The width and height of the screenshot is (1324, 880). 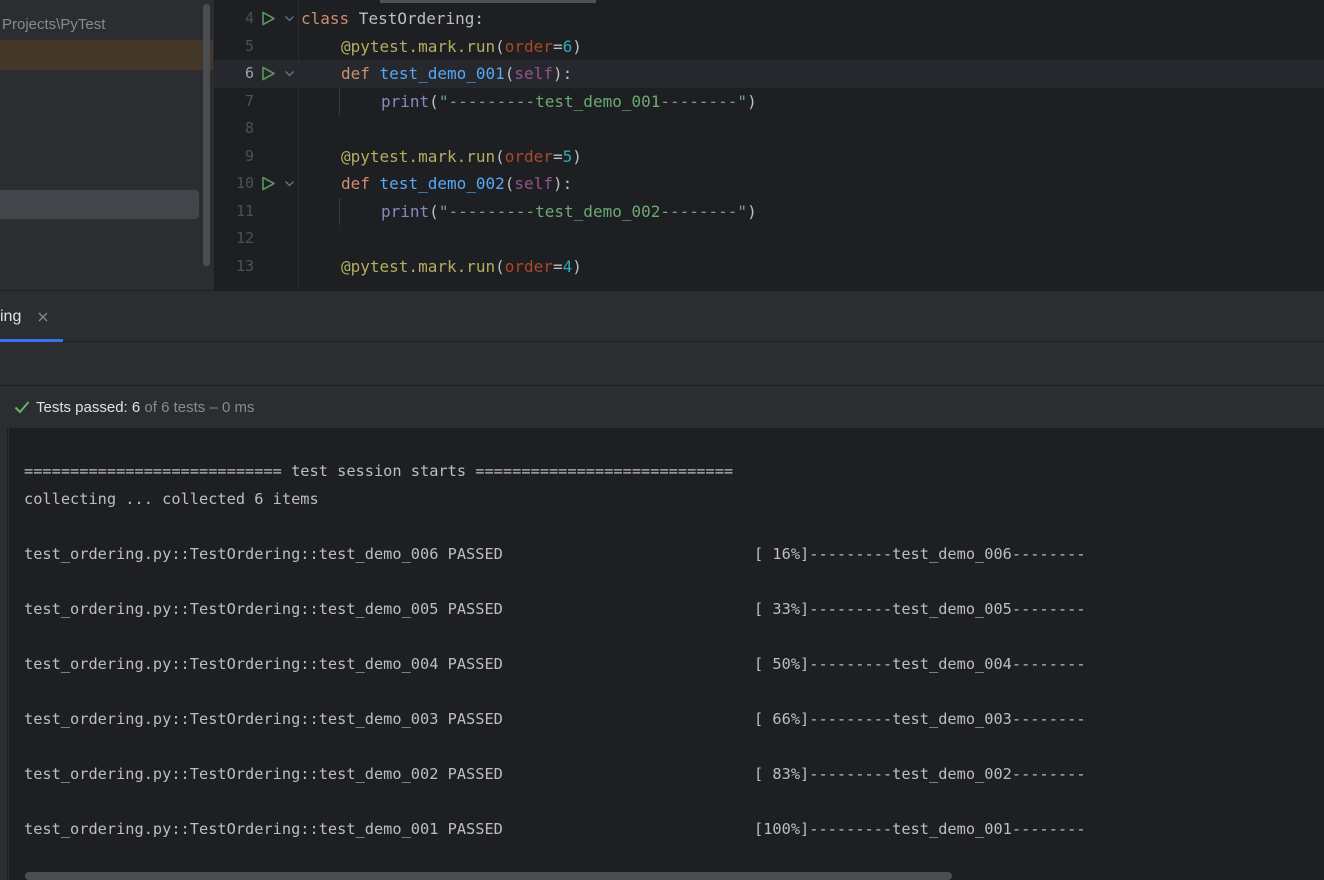 What do you see at coordinates (662, 407) in the screenshot?
I see `test-status-bar: Tests passed: 6 of 6 tests – 0 ms` at bounding box center [662, 407].